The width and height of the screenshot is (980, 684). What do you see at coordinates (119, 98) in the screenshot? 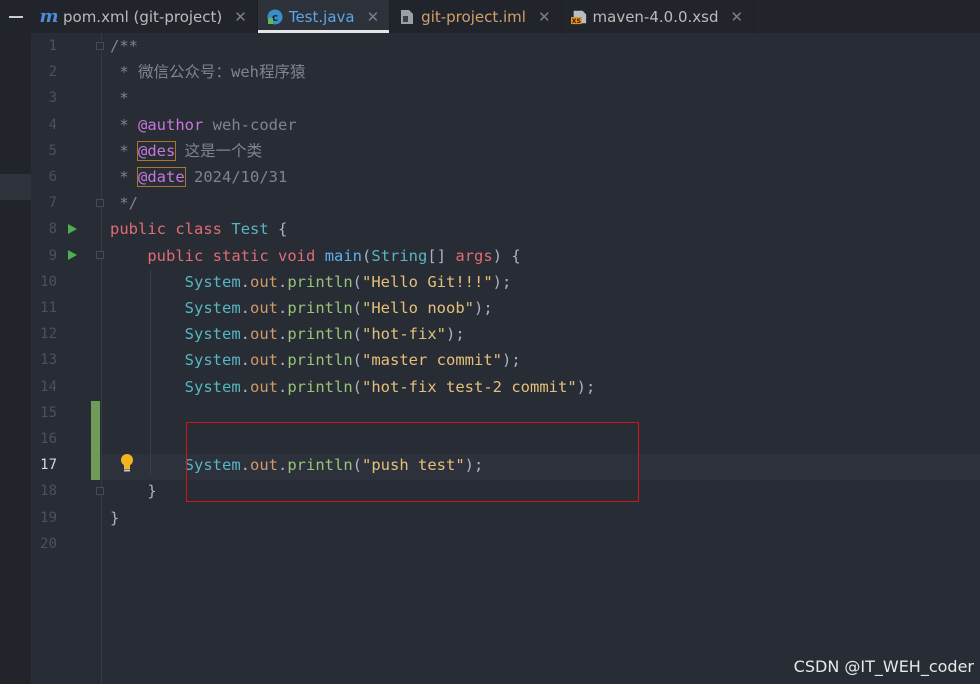
I see `code-line: *` at bounding box center [119, 98].